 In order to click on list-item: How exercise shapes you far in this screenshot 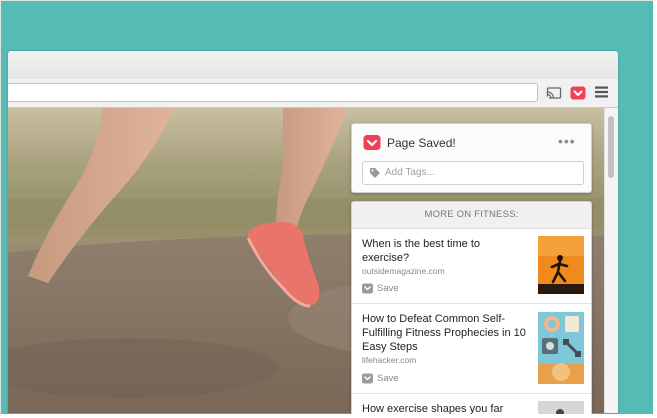, I will do `click(471, 404)`.